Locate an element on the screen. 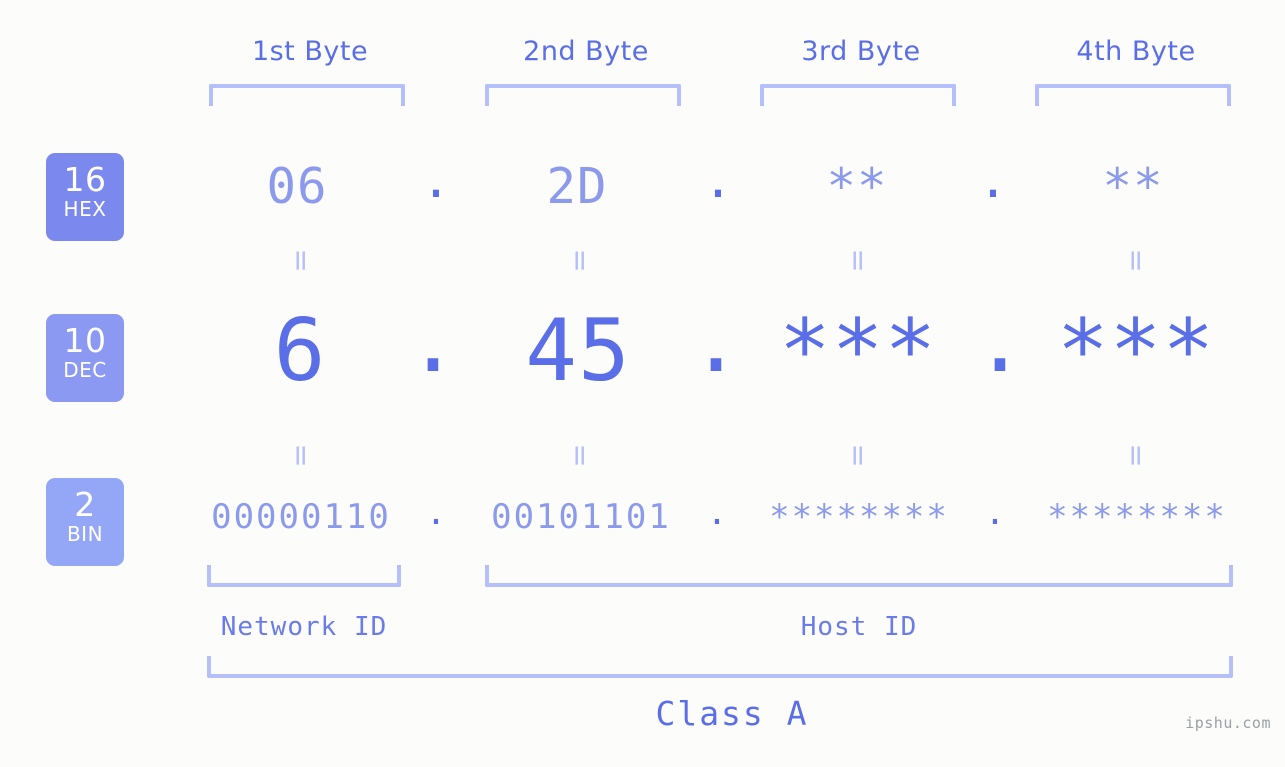  base-badge-hex: 16 HEX is located at coordinates (85, 197).